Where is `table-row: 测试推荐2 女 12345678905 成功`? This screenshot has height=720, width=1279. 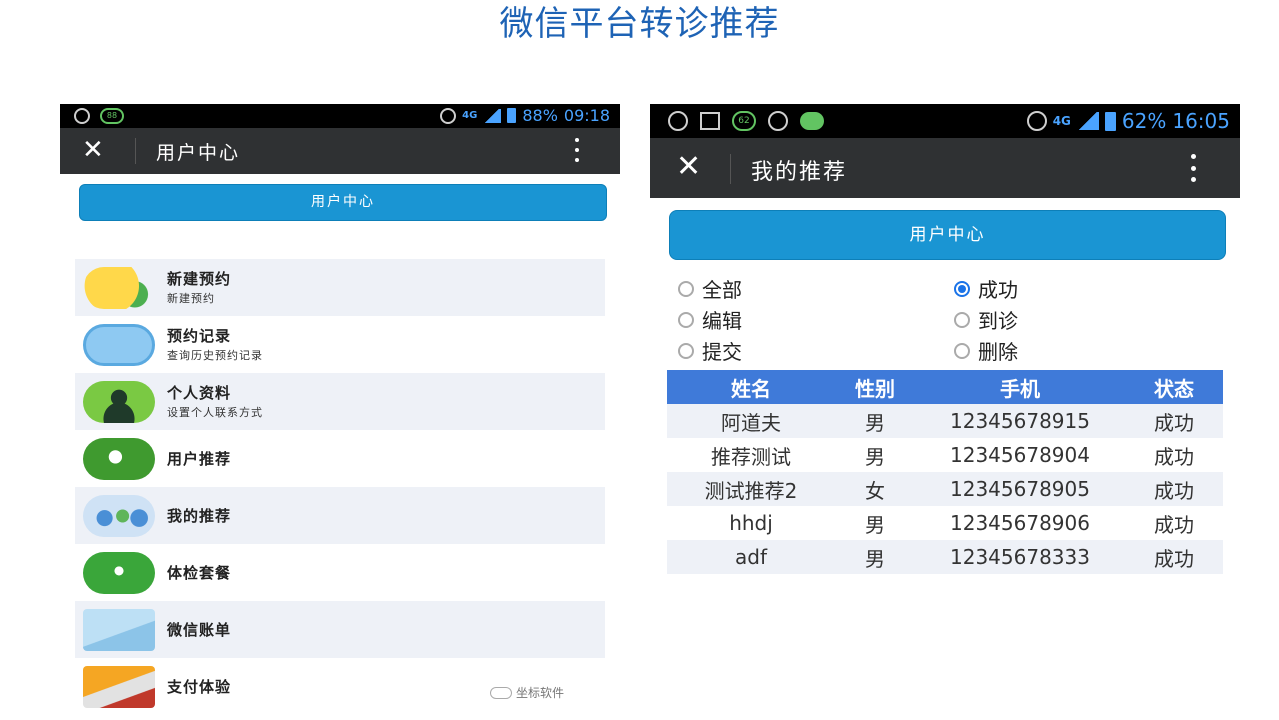
table-row: 测试推荐2 女 12345678905 成功 is located at coordinates (945, 489).